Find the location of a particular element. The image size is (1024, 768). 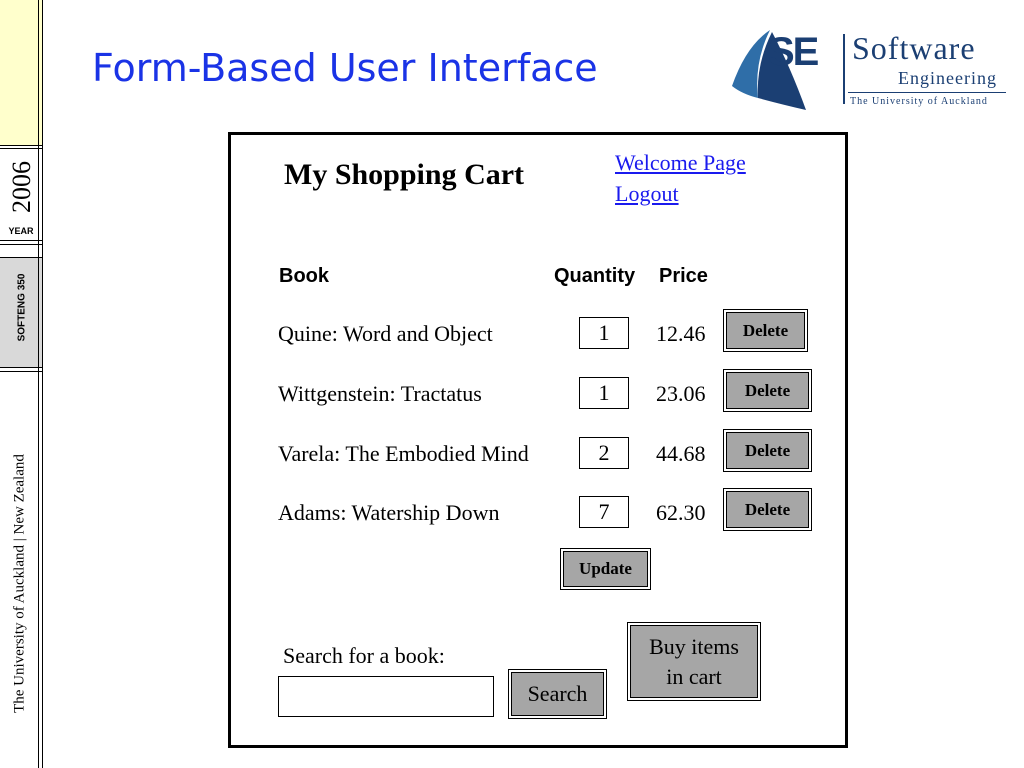

logo-university-text: The University of Auckland is located at coordinates (919, 101).